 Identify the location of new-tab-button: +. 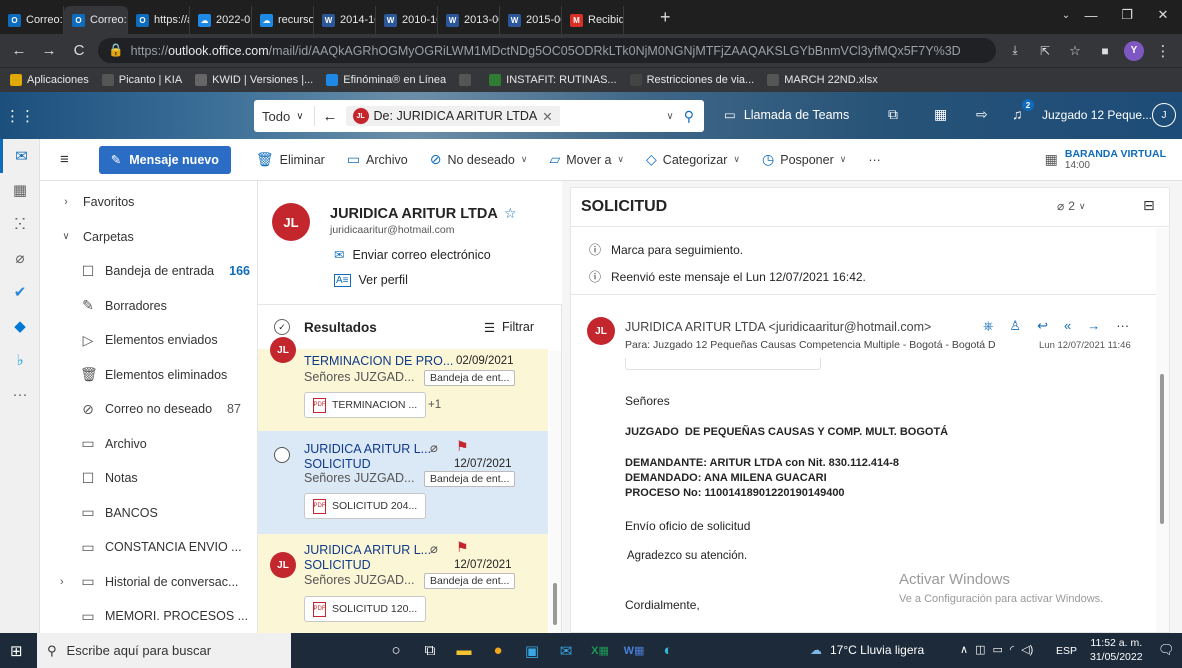
(665, 20).